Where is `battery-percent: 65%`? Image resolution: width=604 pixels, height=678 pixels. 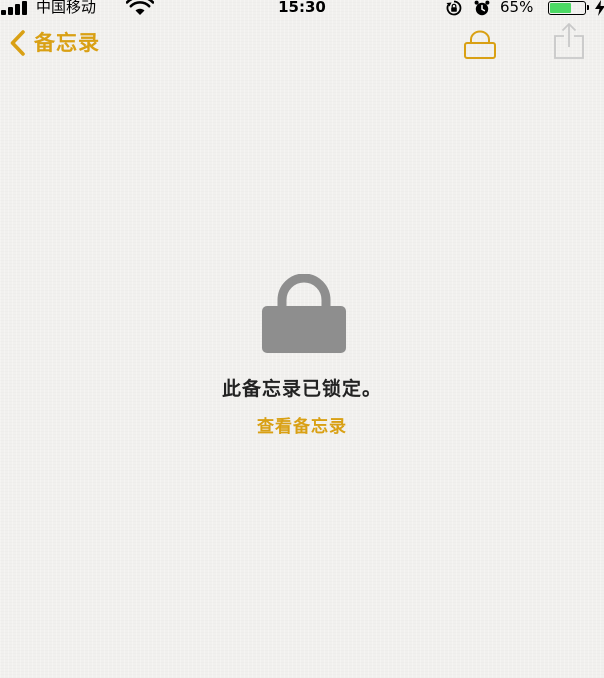 battery-percent: 65% is located at coordinates (517, 8).